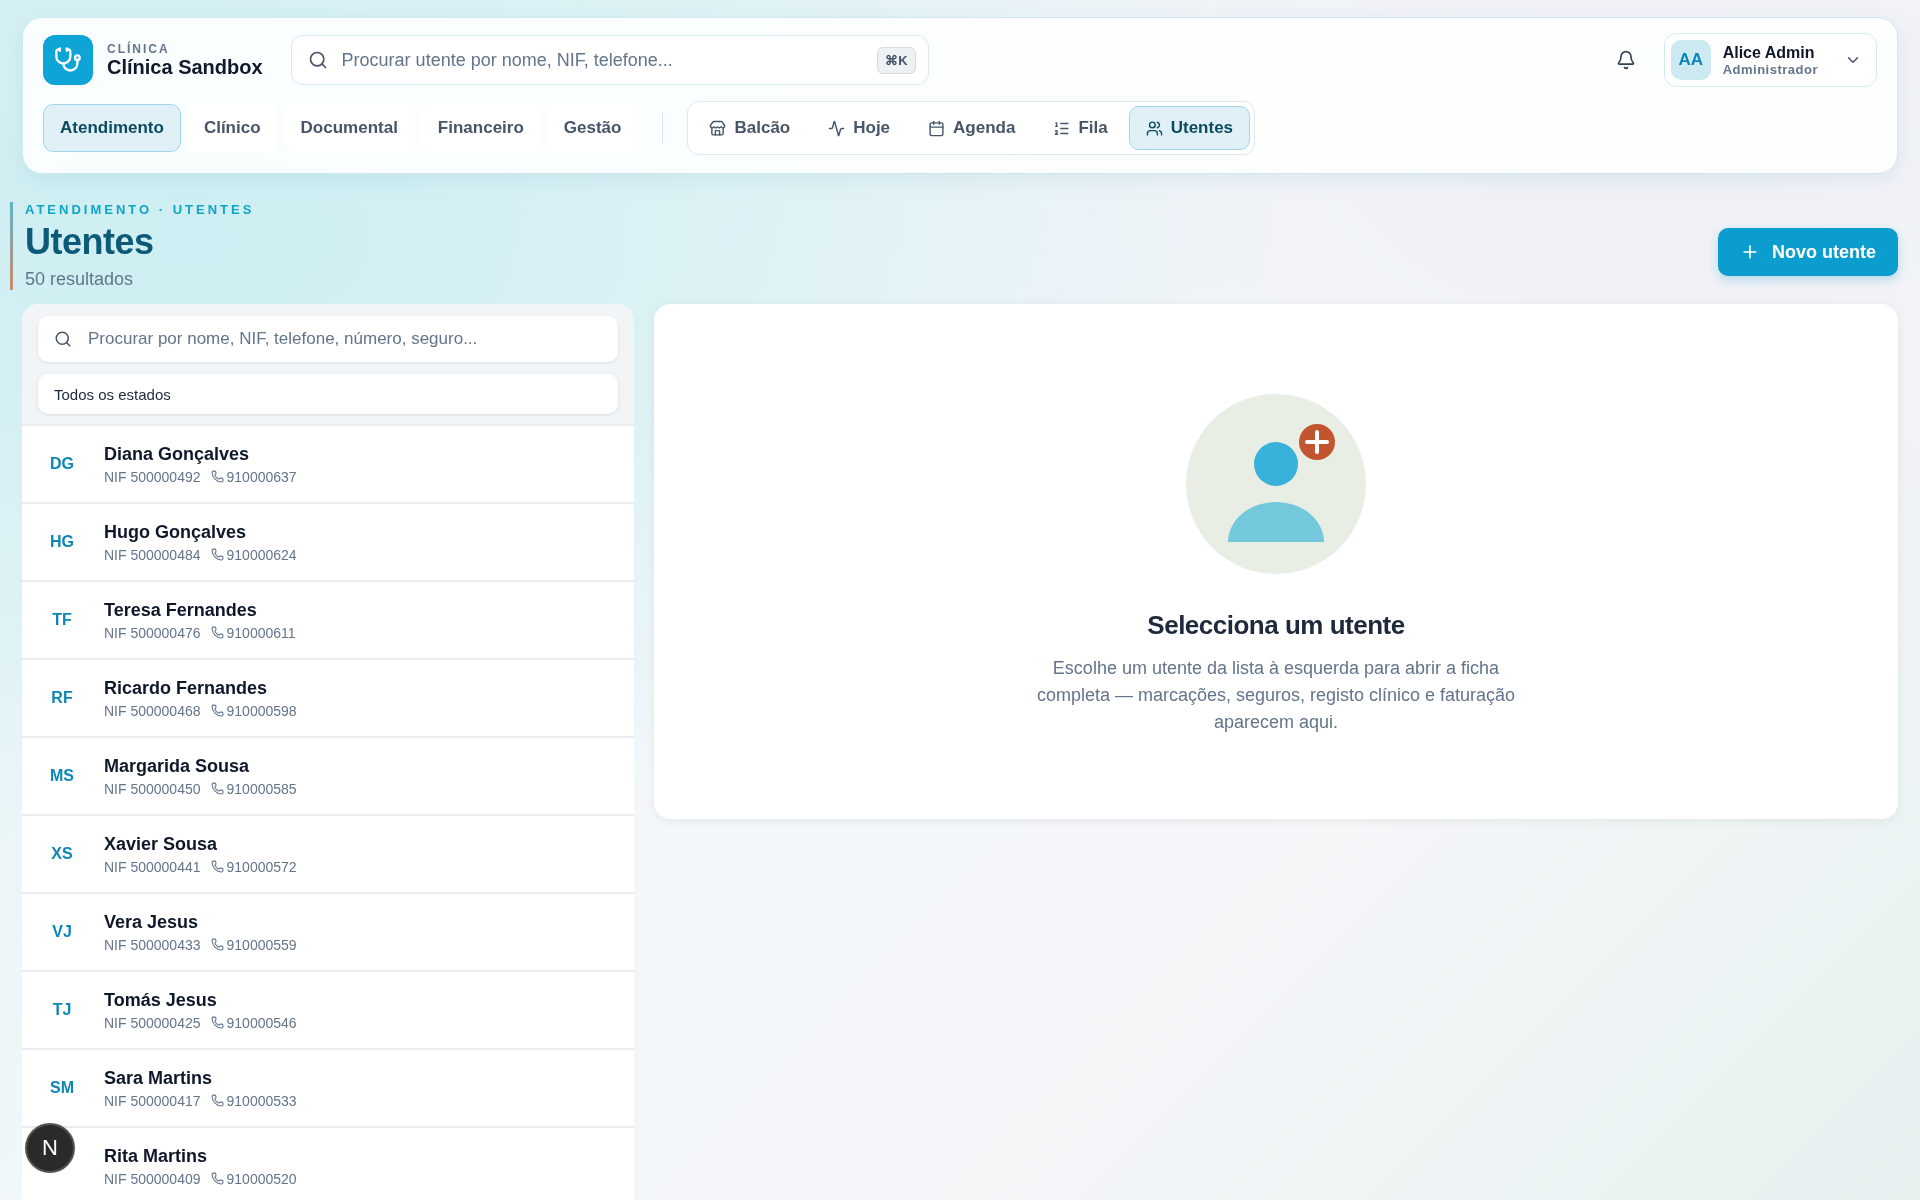  Describe the element at coordinates (152, 554) in the screenshot. I see `patient-nif: NIF 500000484` at that location.